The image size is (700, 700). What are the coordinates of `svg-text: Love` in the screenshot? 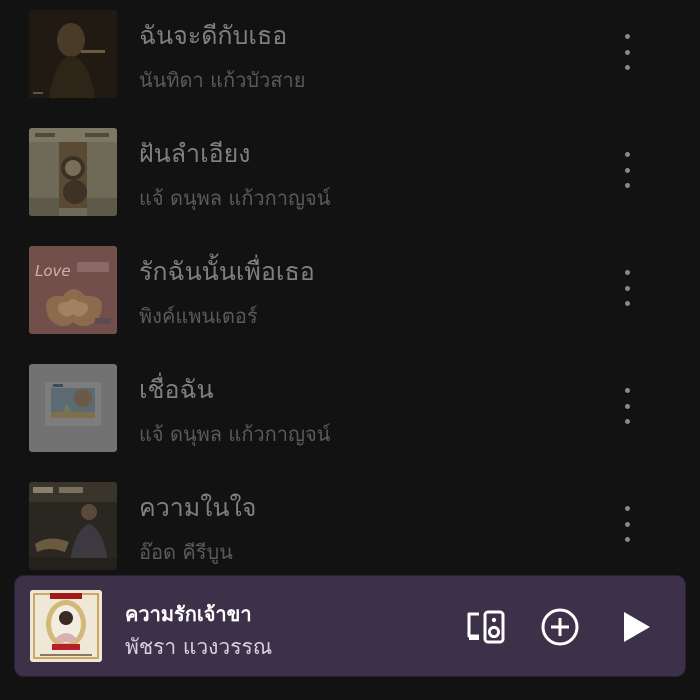 It's located at (53, 271).